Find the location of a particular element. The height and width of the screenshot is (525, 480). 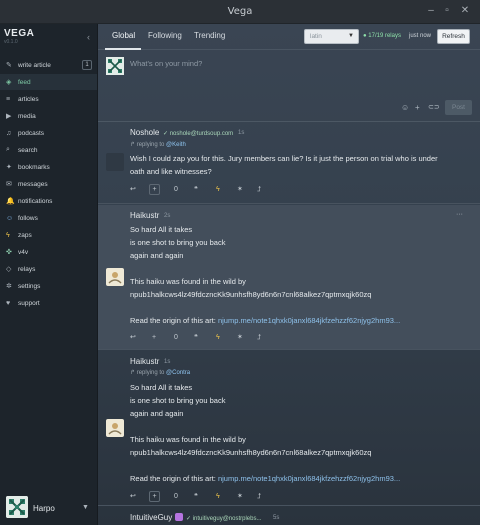

bookmark-icon: ✦ is located at coordinates (9, 167).